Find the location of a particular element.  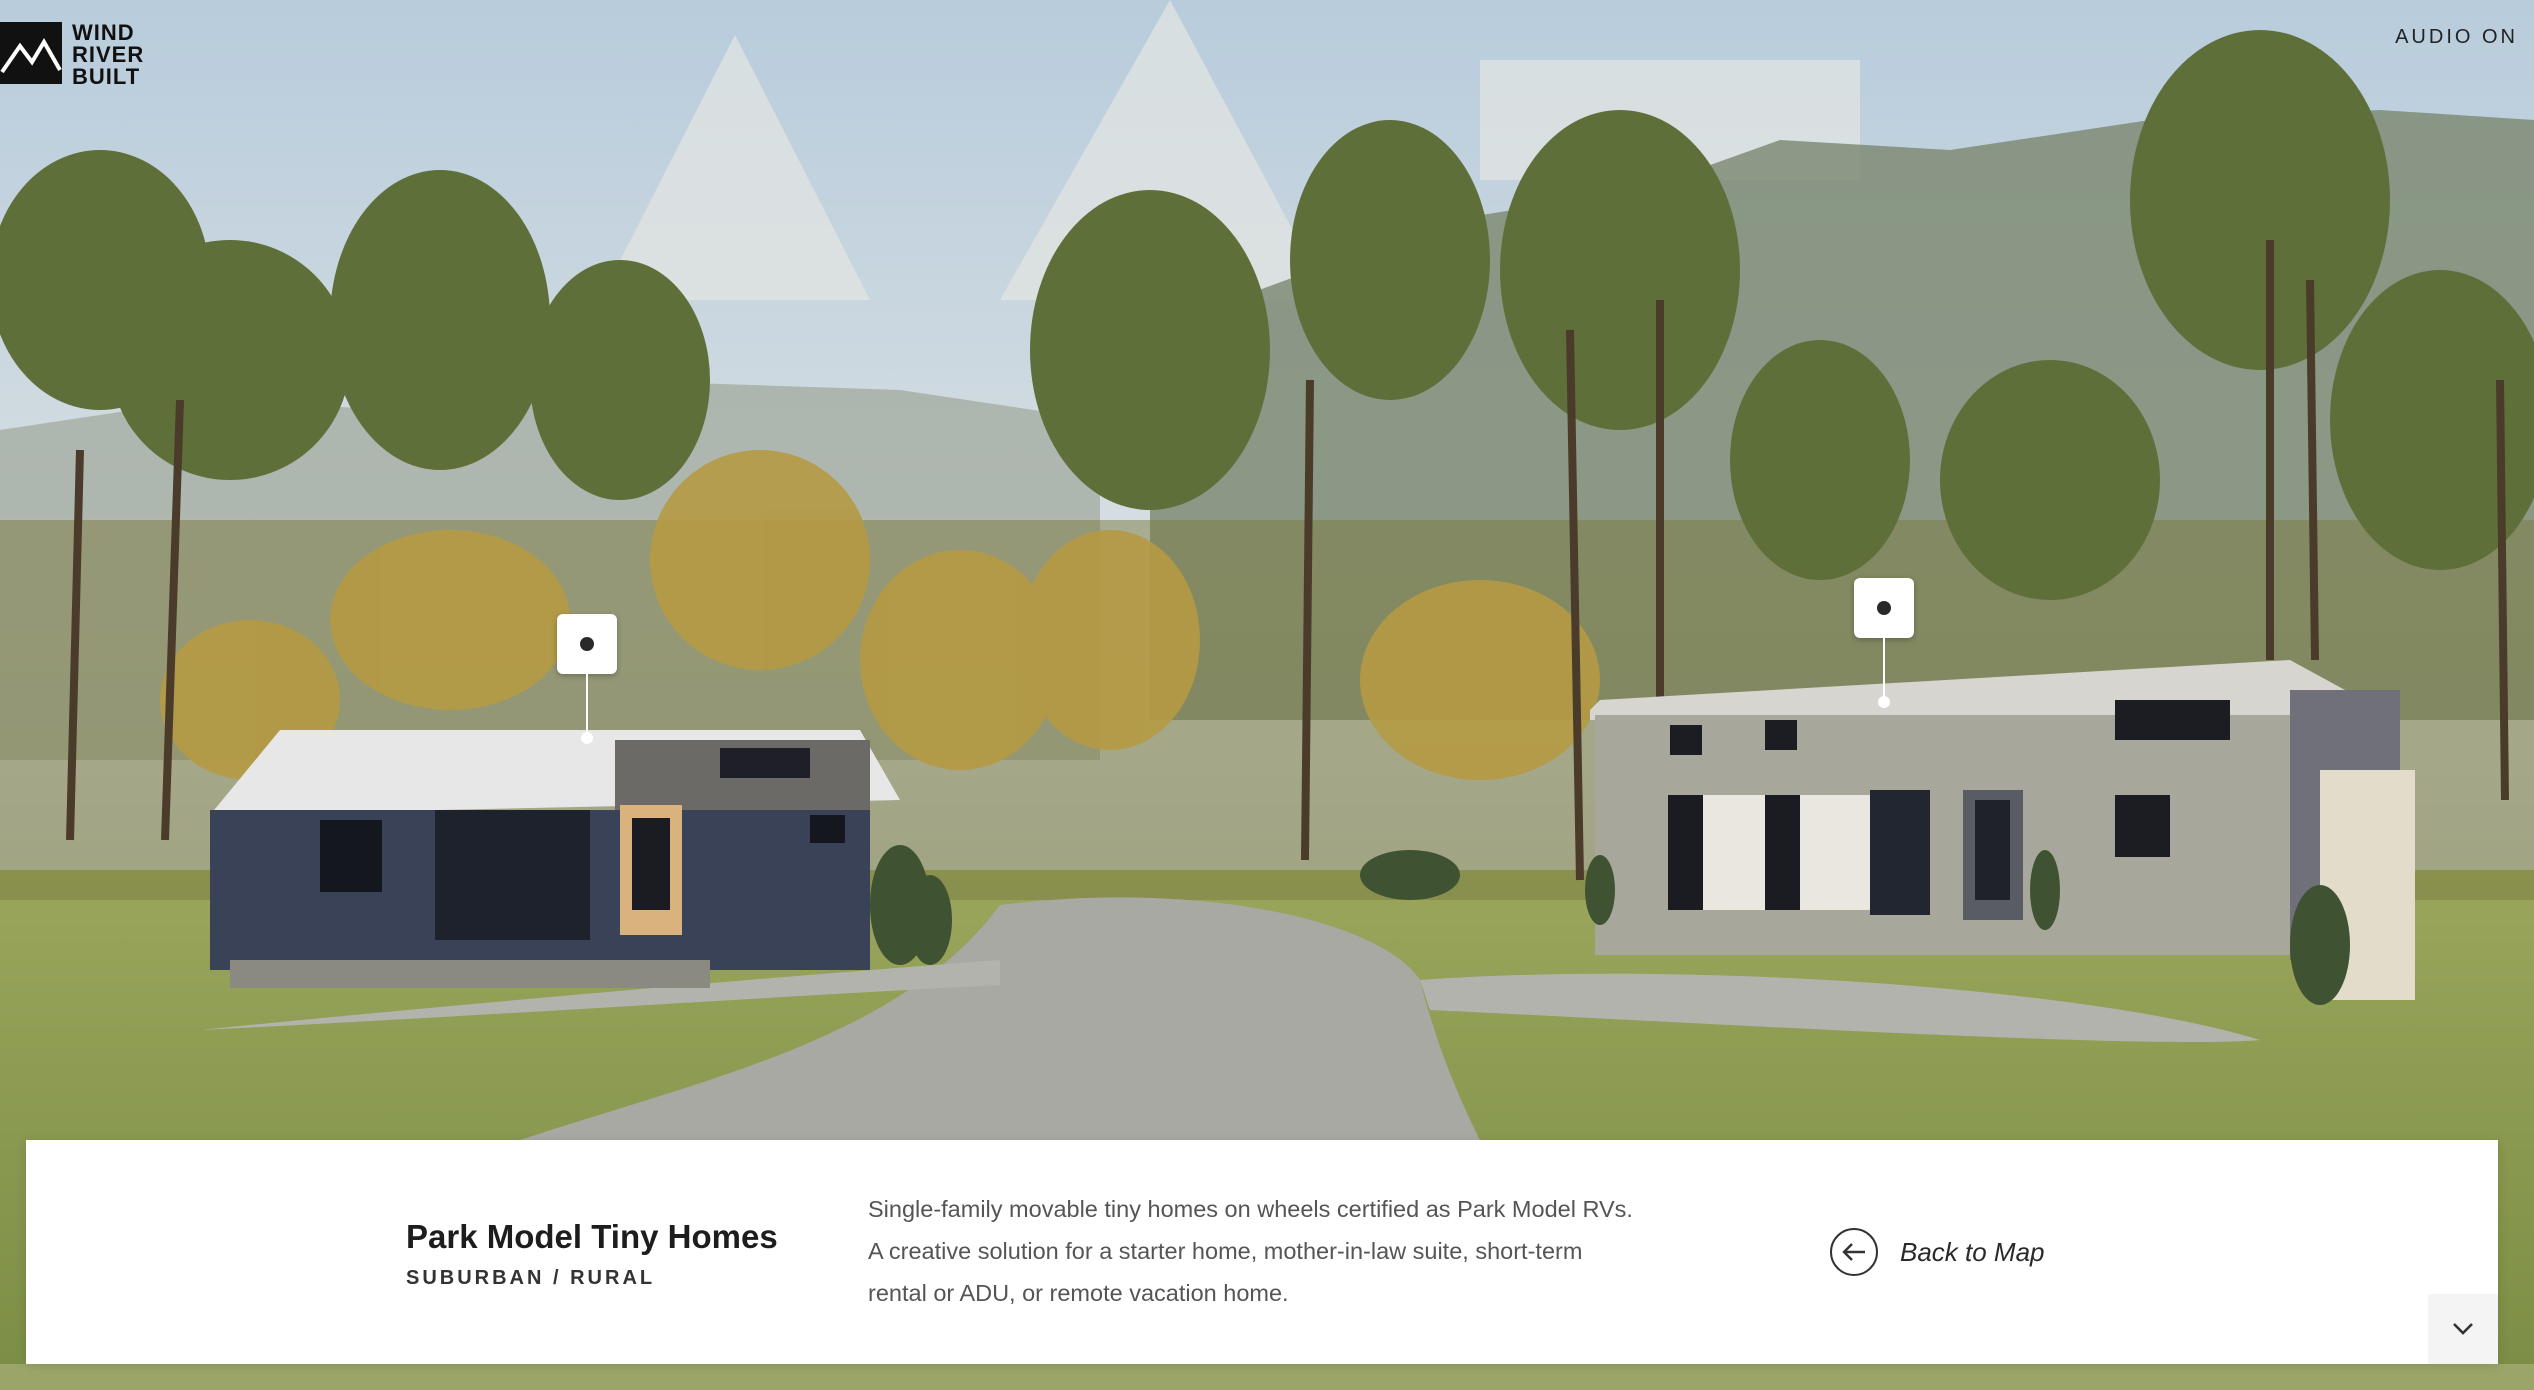

hotspot-right-home is located at coordinates (1884, 608).